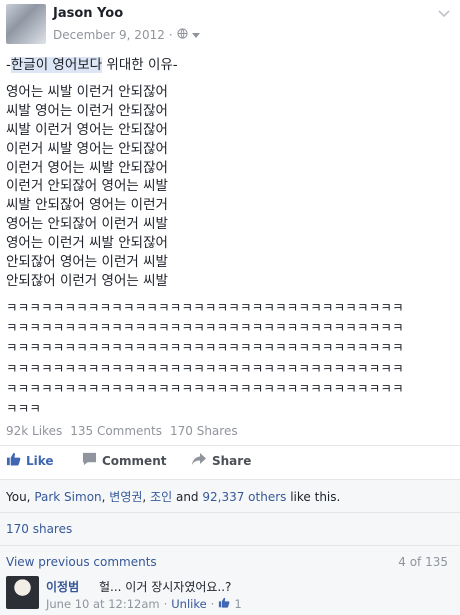 Image resolution: width=460 pixels, height=615 pixels. Describe the element at coordinates (125, 497) in the screenshot. I see `liker-link: 변영권` at that location.